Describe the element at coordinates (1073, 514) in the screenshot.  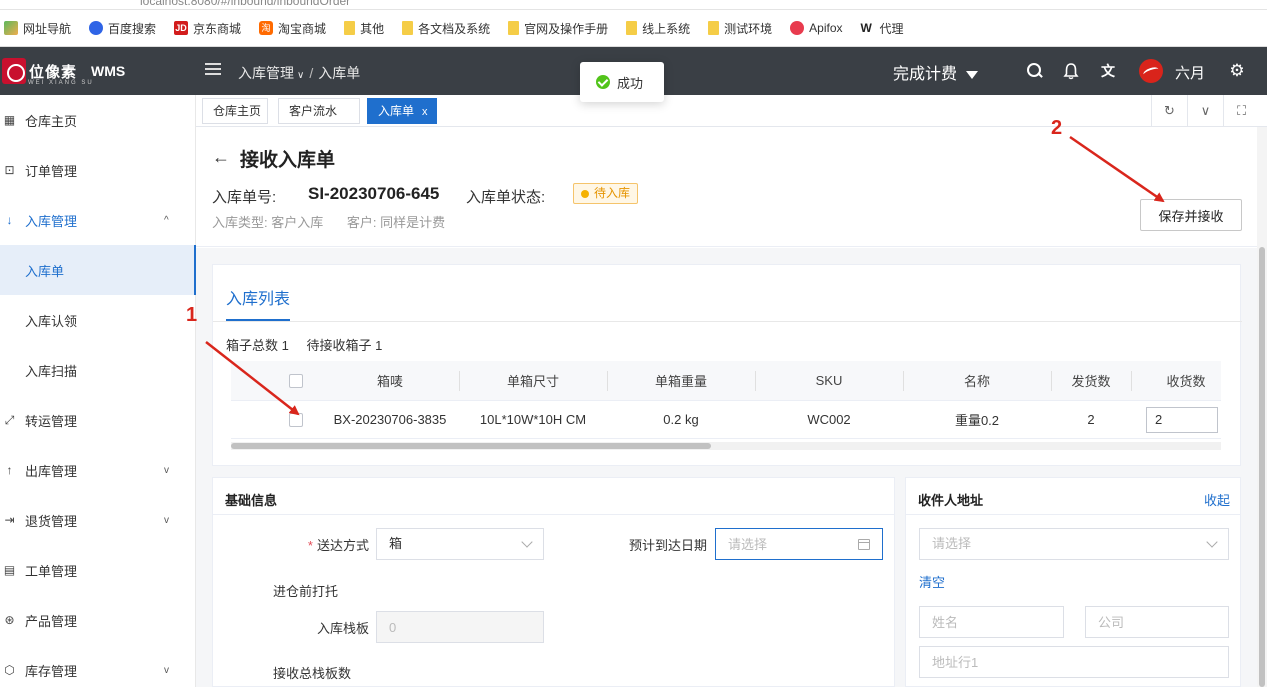
I see `card-divider` at that location.